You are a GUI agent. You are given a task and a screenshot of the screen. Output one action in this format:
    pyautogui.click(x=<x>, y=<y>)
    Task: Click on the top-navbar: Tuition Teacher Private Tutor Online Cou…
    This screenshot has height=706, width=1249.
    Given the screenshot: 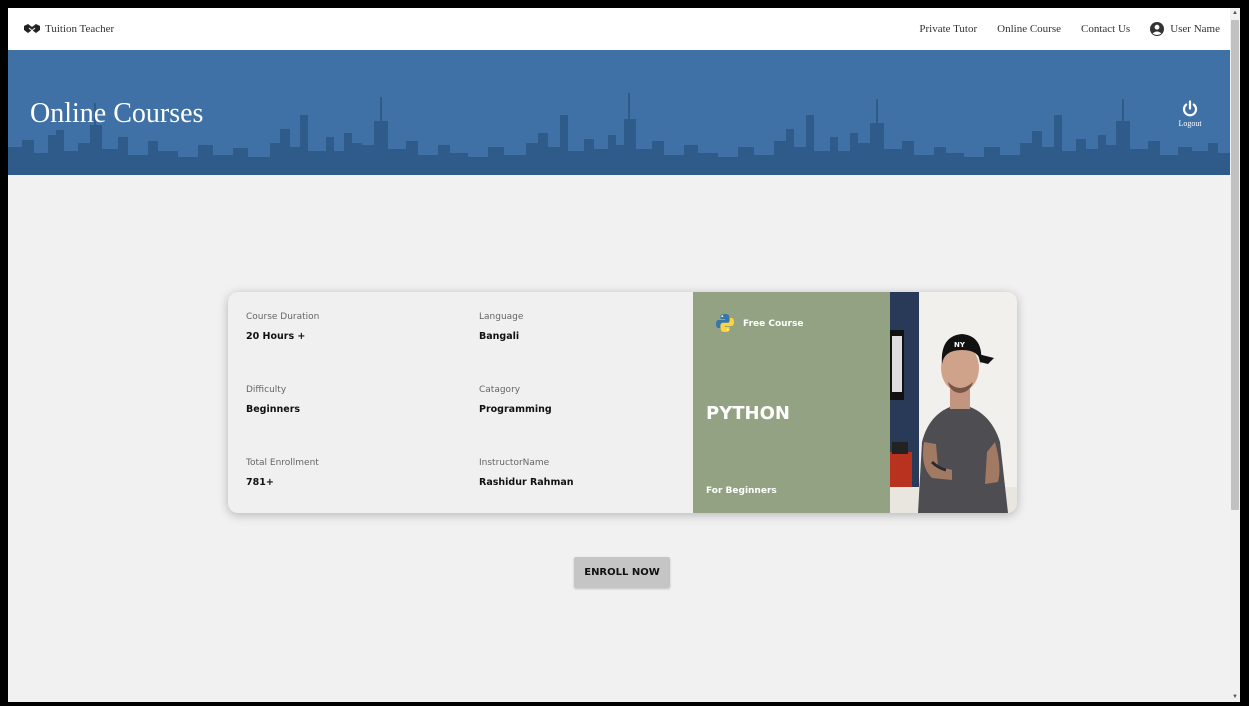 What is the action you would take?
    pyautogui.click(x=619, y=29)
    